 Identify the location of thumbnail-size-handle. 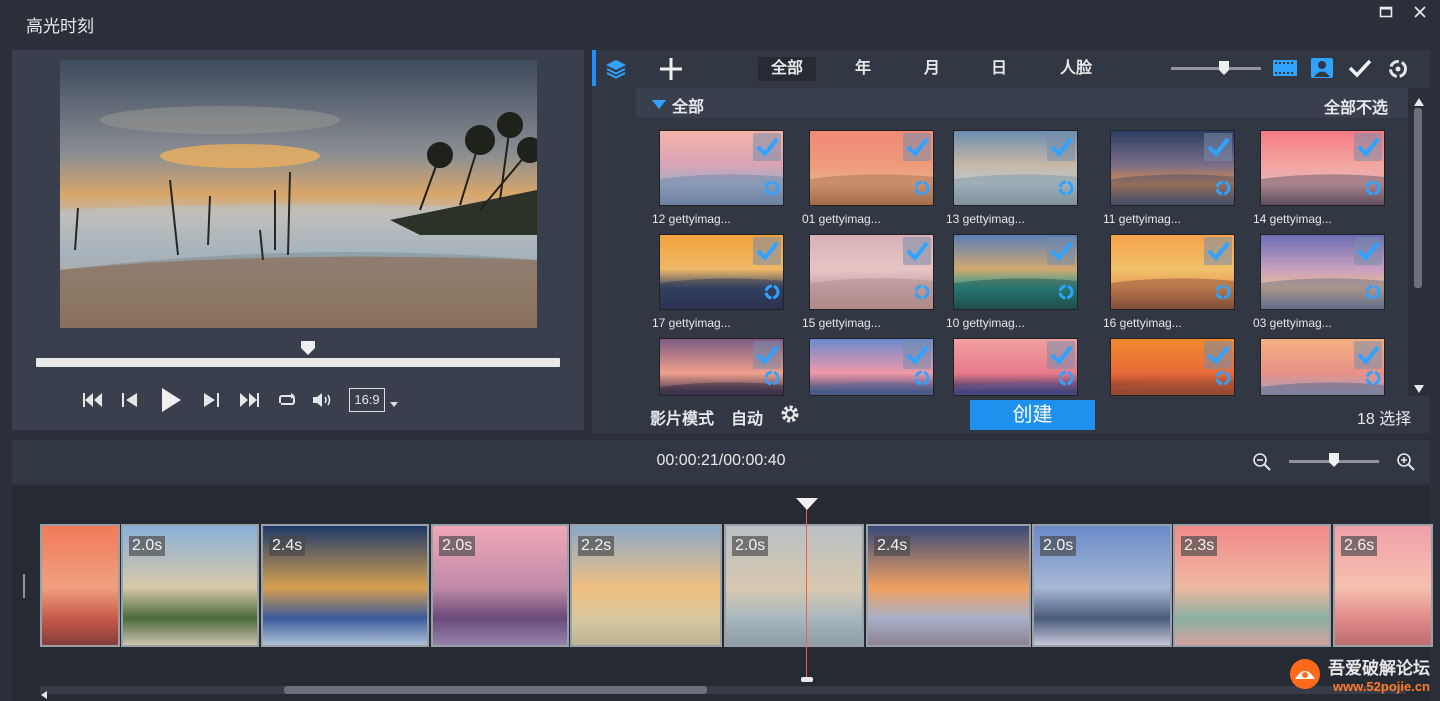
(1224, 70).